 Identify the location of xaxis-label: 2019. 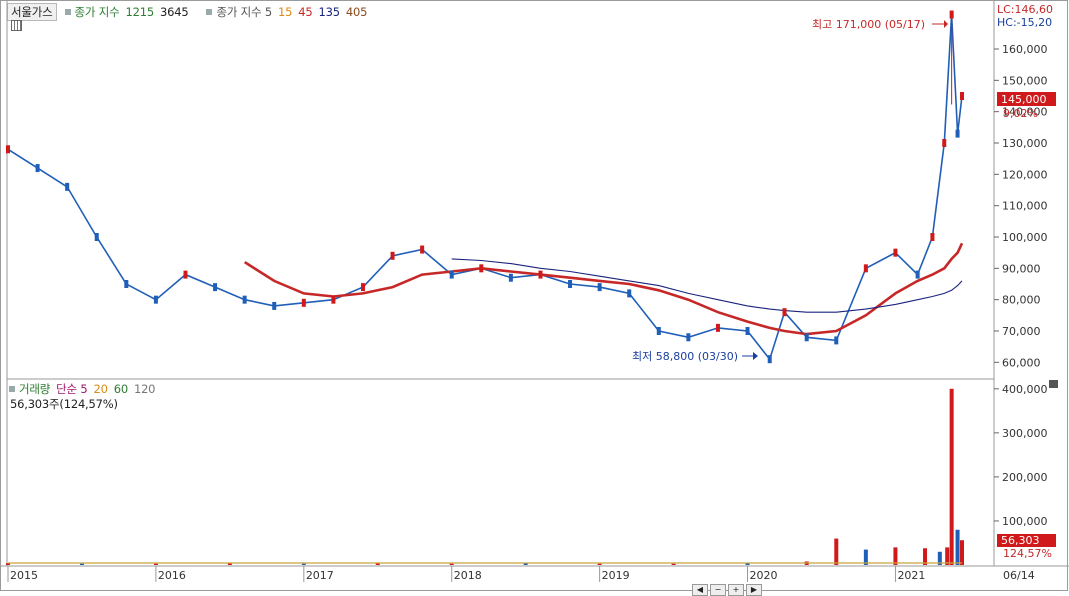
(616, 575).